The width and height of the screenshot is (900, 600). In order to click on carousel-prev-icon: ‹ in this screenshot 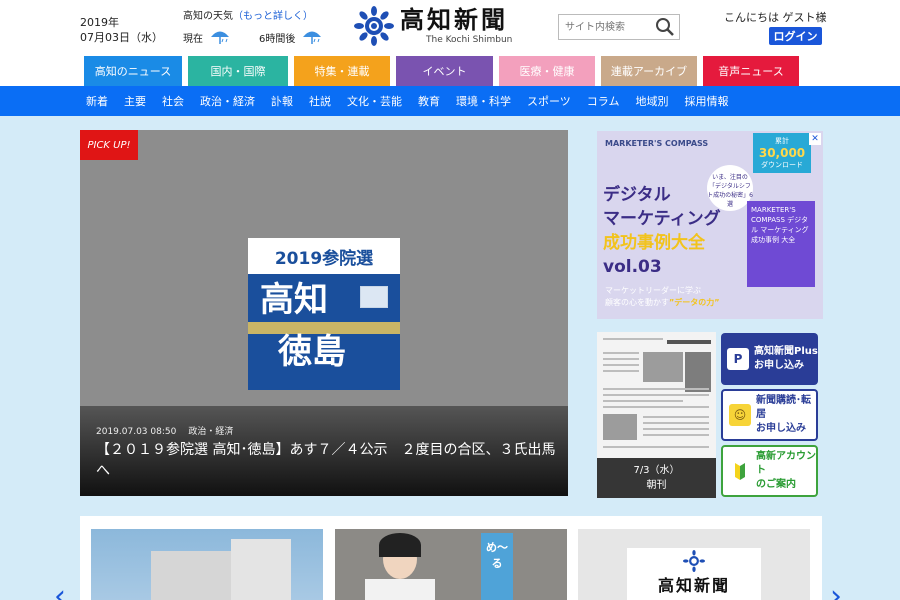, I will do `click(60, 591)`.